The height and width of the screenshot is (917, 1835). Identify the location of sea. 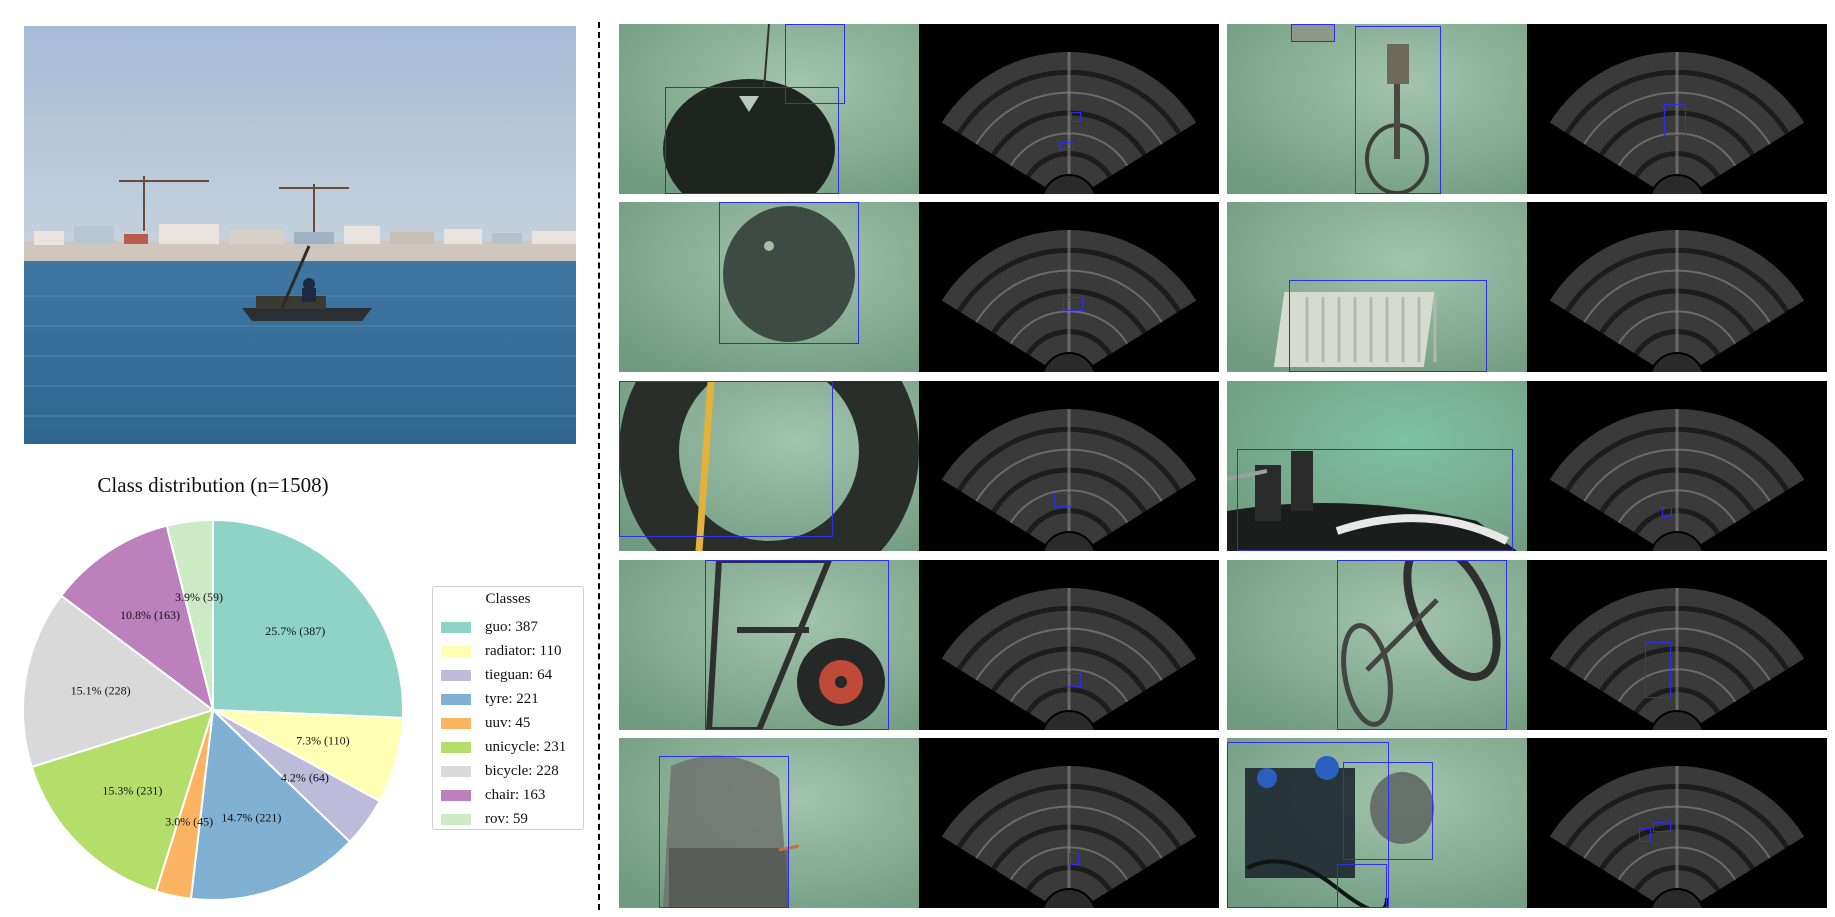
(300, 352).